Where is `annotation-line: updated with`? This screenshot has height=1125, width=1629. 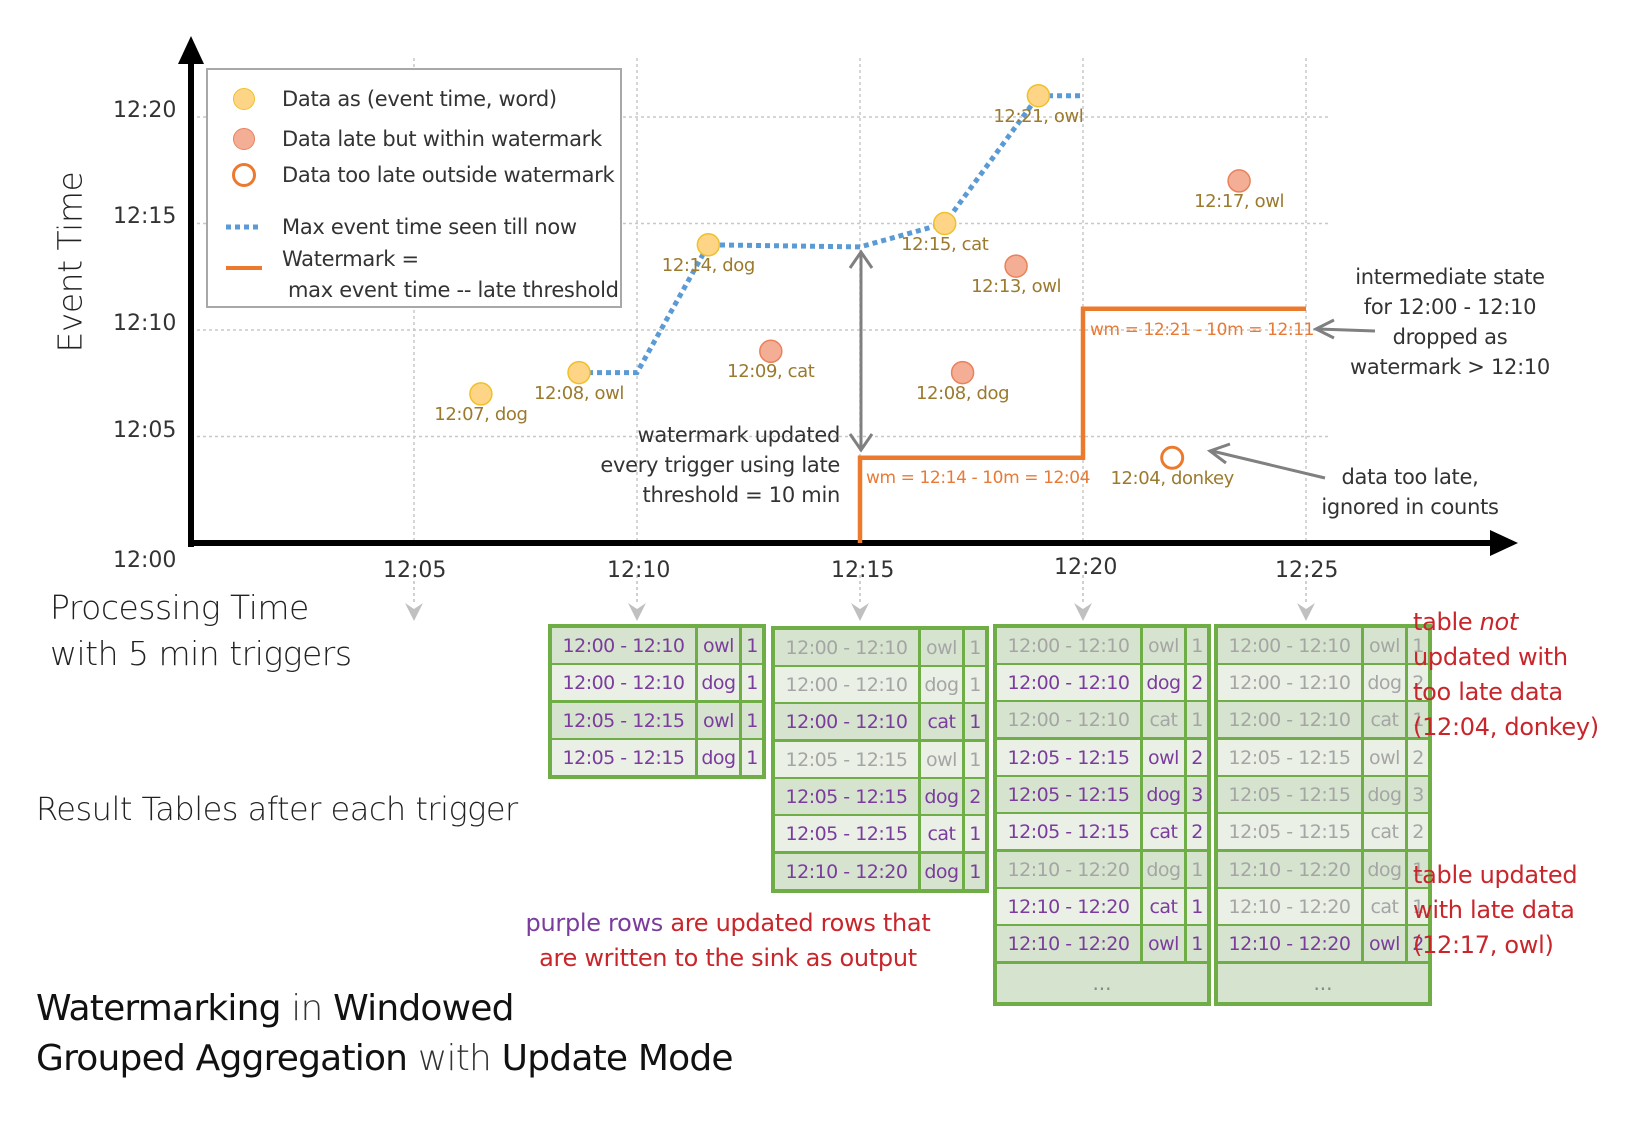 annotation-line: updated with is located at coordinates (1490, 657).